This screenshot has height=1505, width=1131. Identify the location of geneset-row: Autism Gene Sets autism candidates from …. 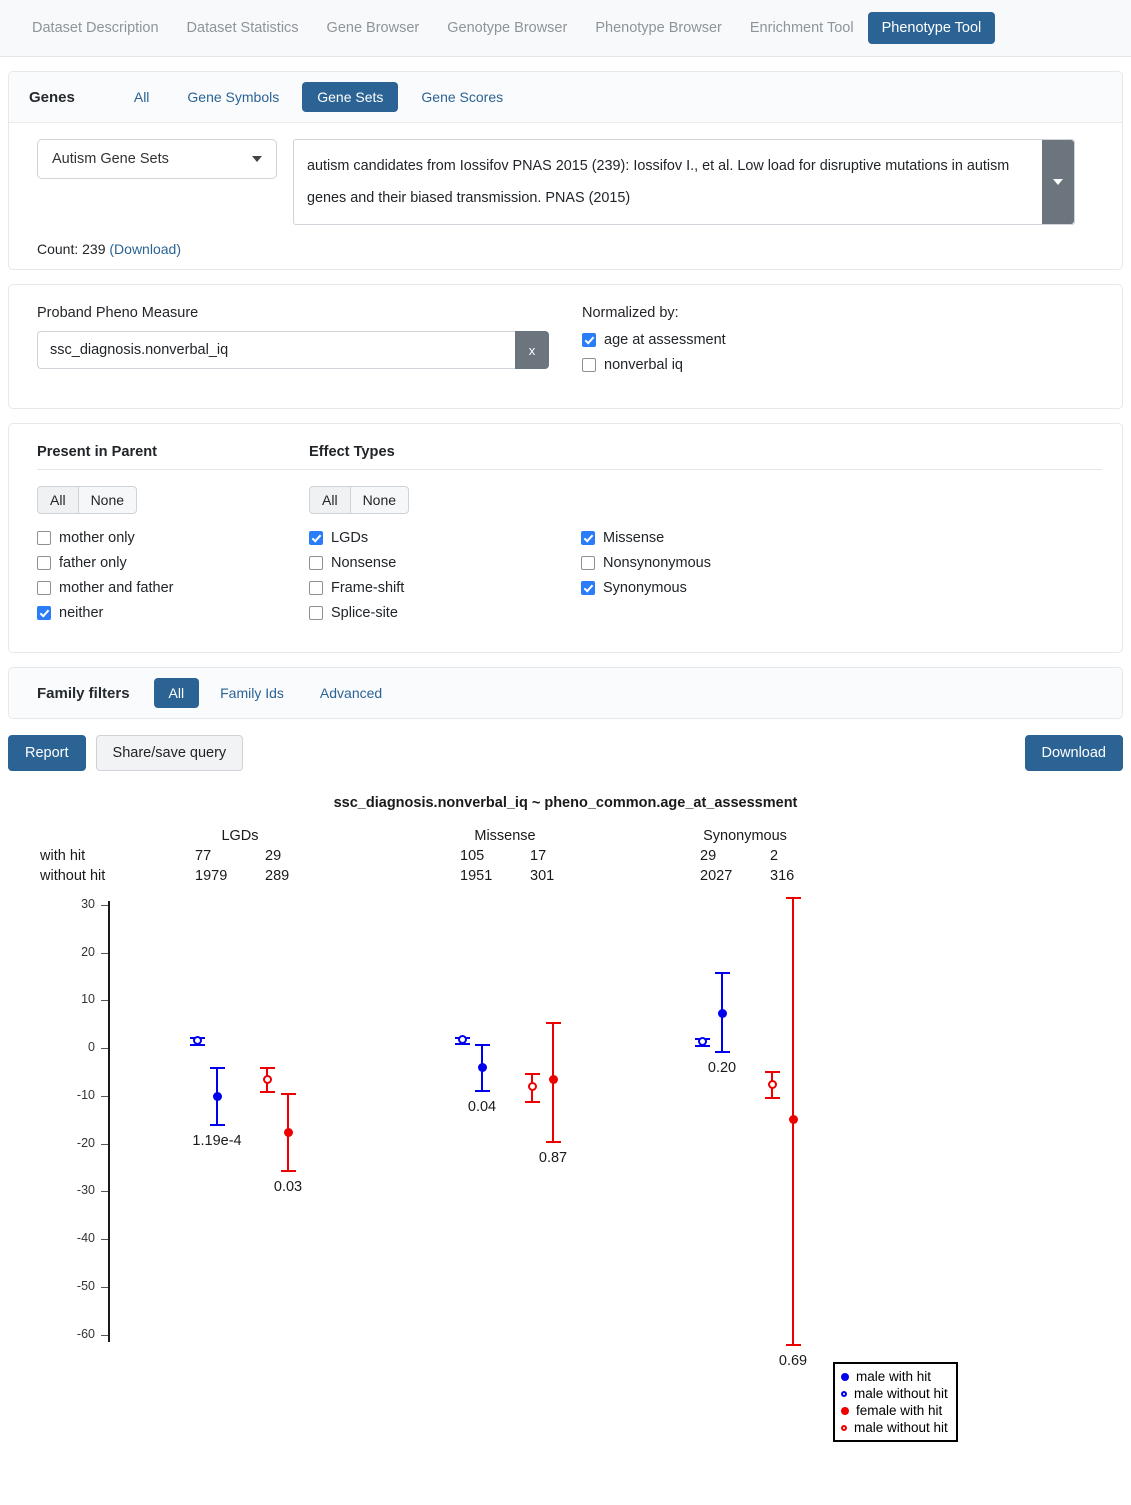
(565, 179).